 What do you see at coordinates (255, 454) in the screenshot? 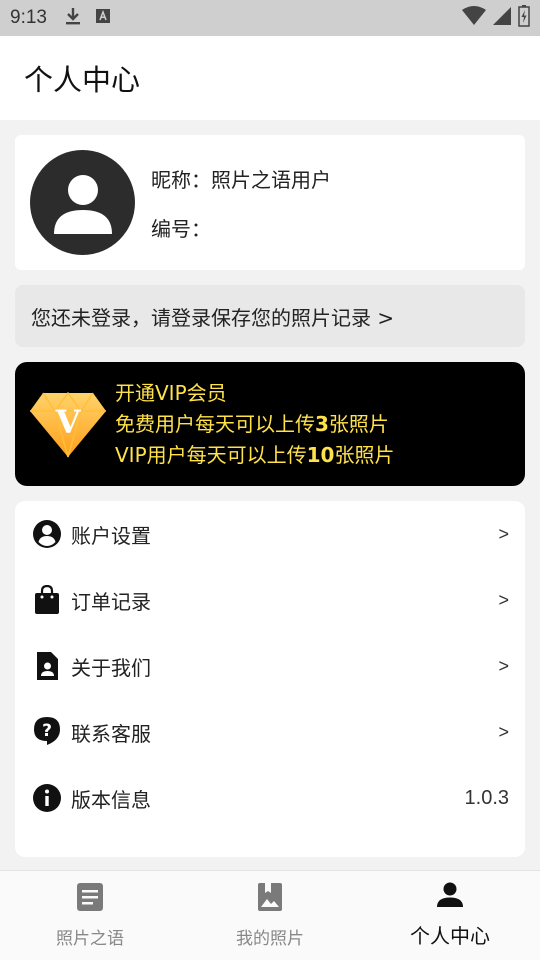
I see `vip-paid-line: VIP用户每天可以上传10张照片` at bounding box center [255, 454].